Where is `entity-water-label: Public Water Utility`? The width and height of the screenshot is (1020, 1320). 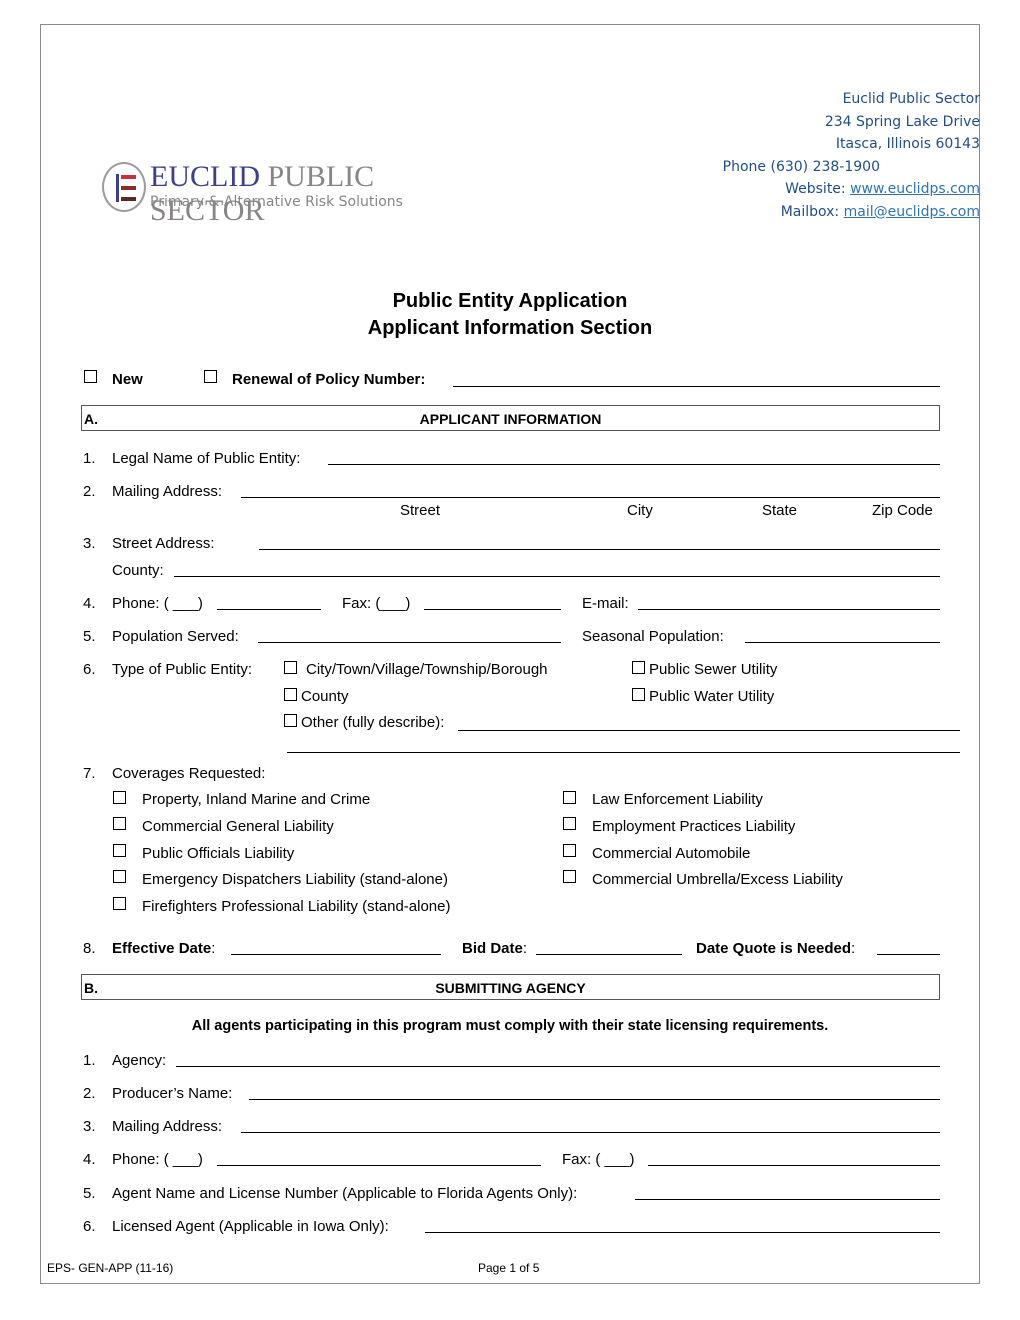 entity-water-label: Public Water Utility is located at coordinates (712, 696).